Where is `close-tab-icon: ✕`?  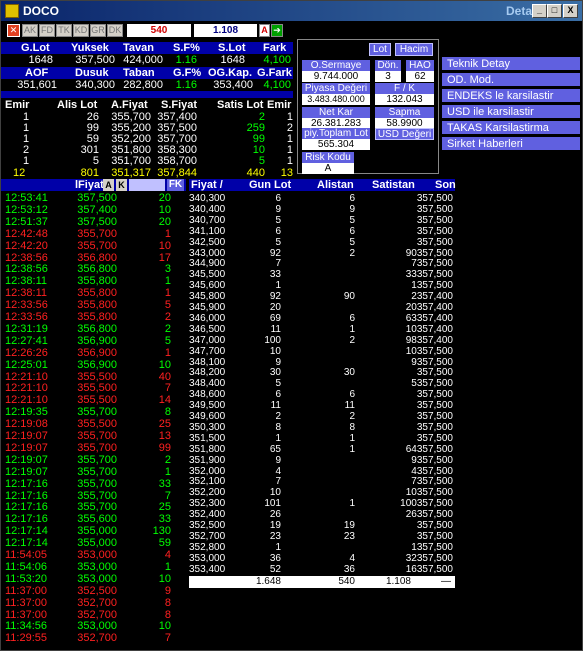 close-tab-icon: ✕ is located at coordinates (13, 30).